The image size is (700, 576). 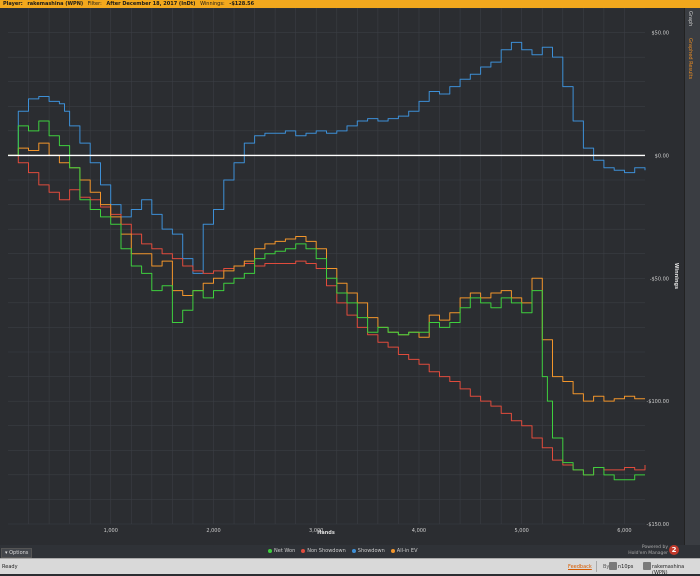 What do you see at coordinates (690, 18) in the screenshot?
I see `tab-graph: Graph` at bounding box center [690, 18].